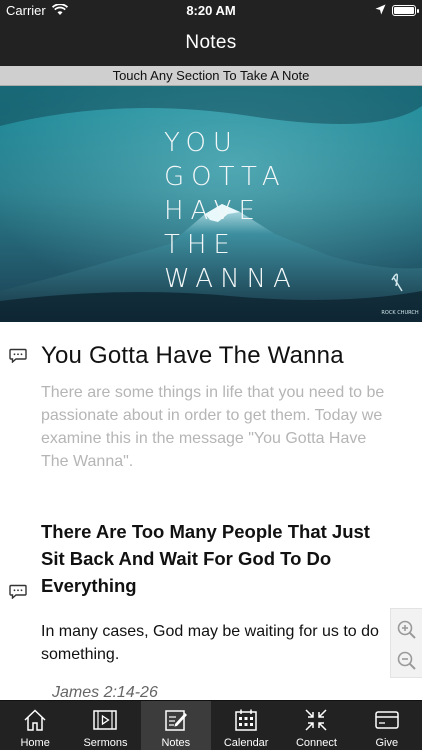 This screenshot has height=750, width=422. Describe the element at coordinates (192, 356) in the screenshot. I see `section-title: You Gotta Have The Wanna` at that location.